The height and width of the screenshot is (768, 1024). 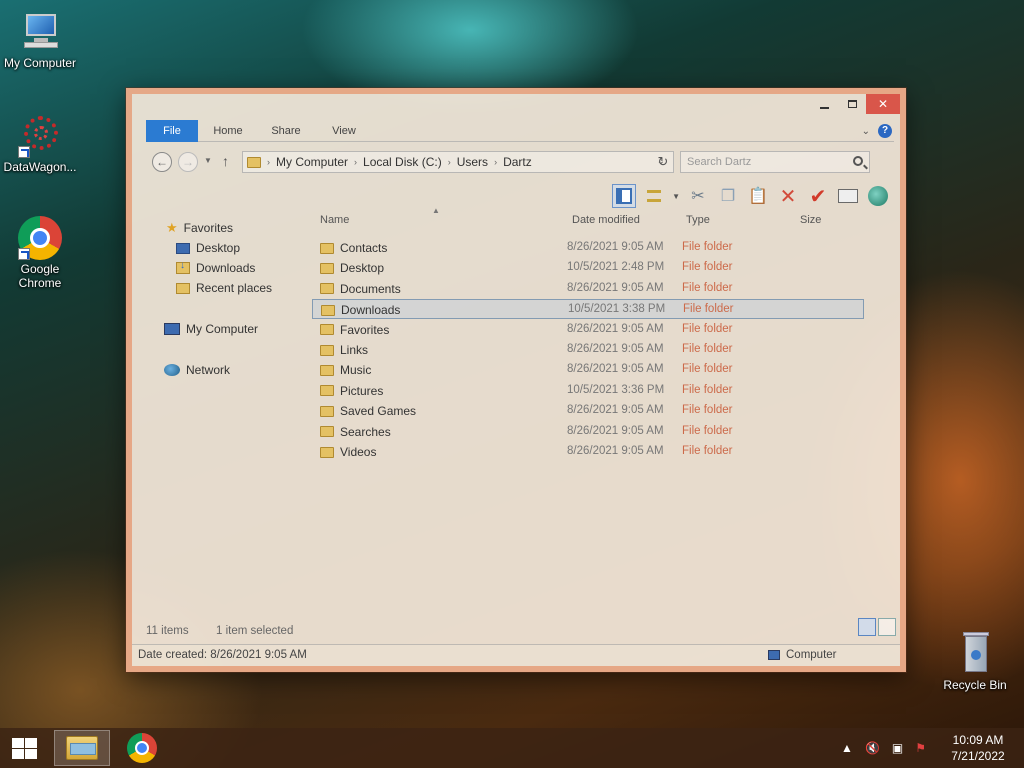 What do you see at coordinates (516, 106) in the screenshot?
I see `title-bar: ✕` at bounding box center [516, 106].